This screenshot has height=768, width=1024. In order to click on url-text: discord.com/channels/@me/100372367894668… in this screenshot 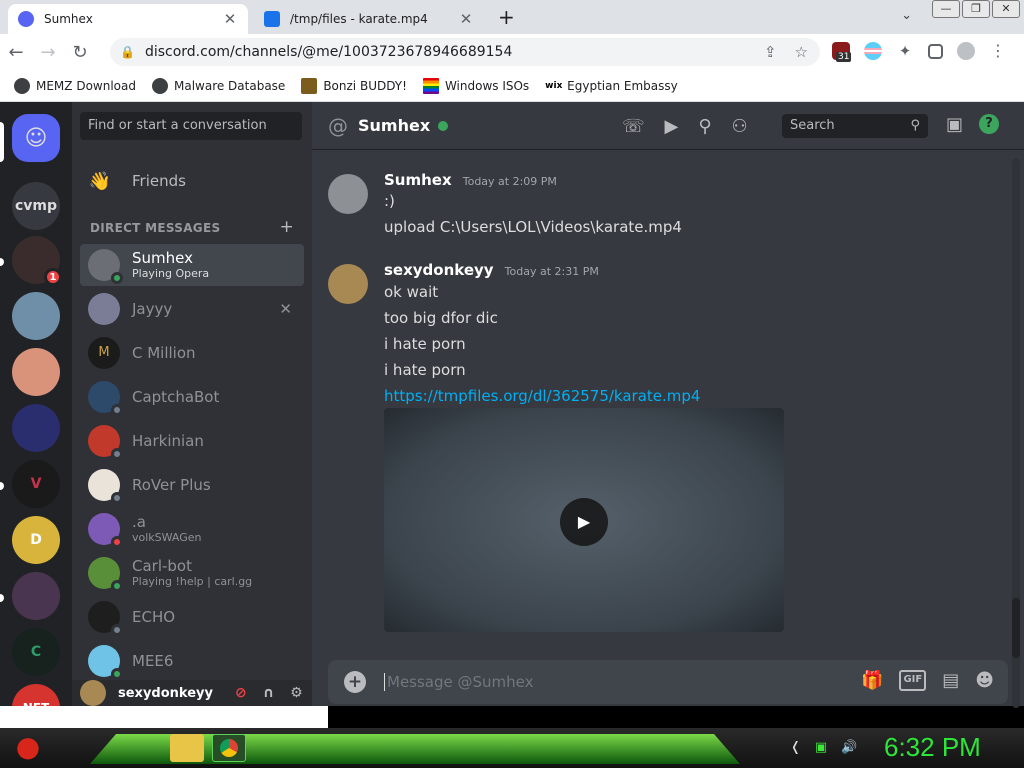, I will do `click(328, 52)`.